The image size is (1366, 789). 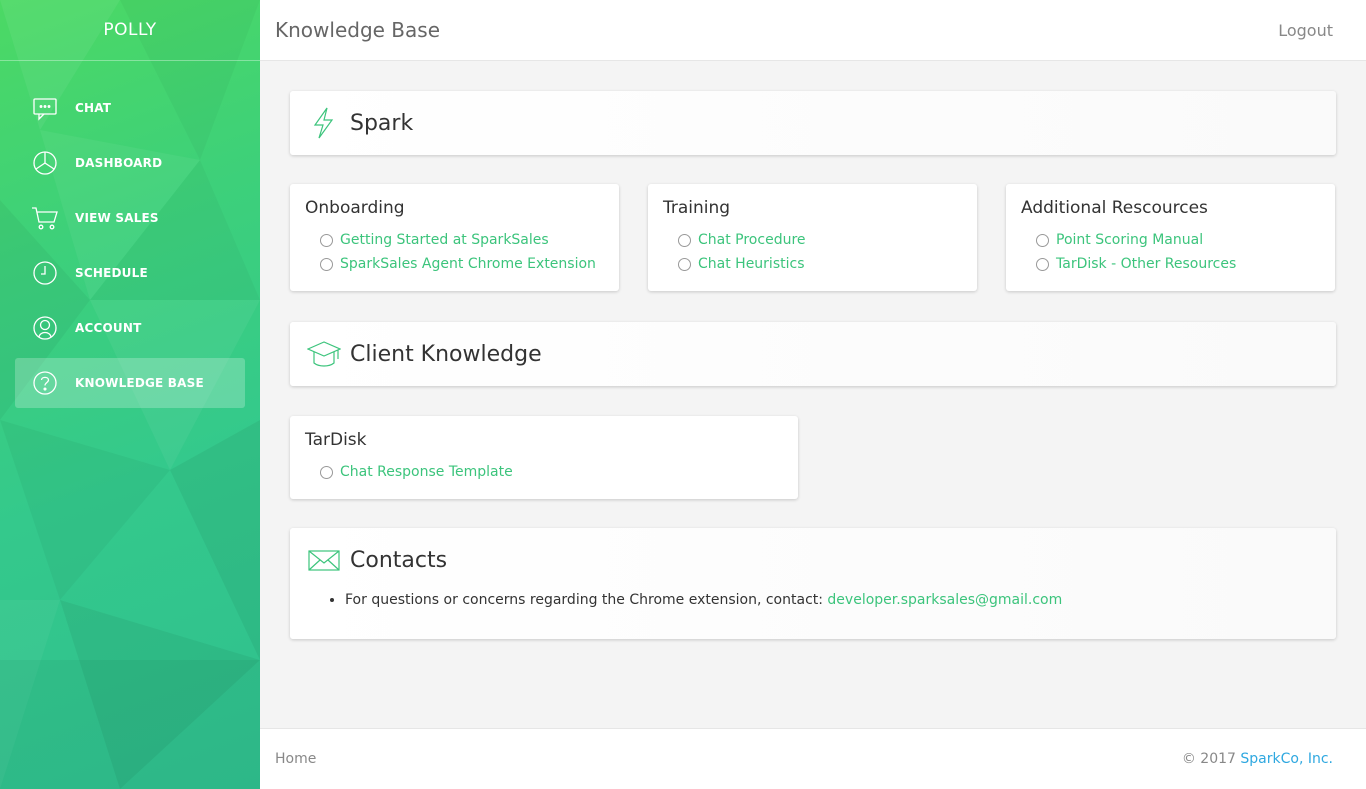 I want to click on spark-section-header: Spark, so click(x=813, y=123).